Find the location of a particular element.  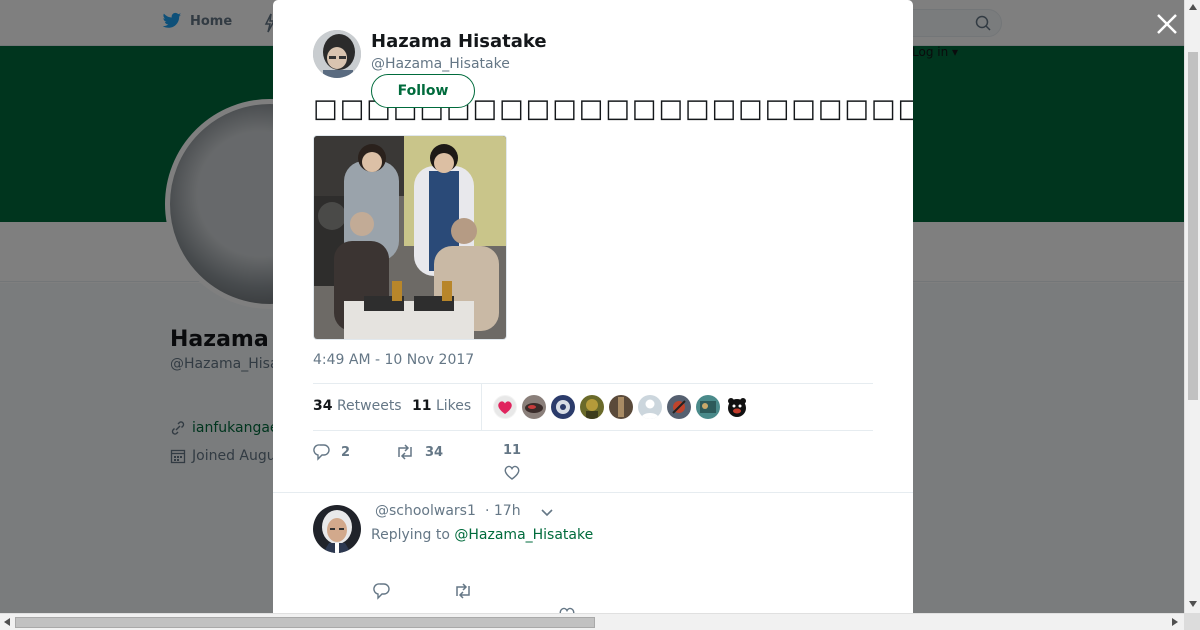

scroll-up-arrow-icon is located at coordinates (1193, 7).